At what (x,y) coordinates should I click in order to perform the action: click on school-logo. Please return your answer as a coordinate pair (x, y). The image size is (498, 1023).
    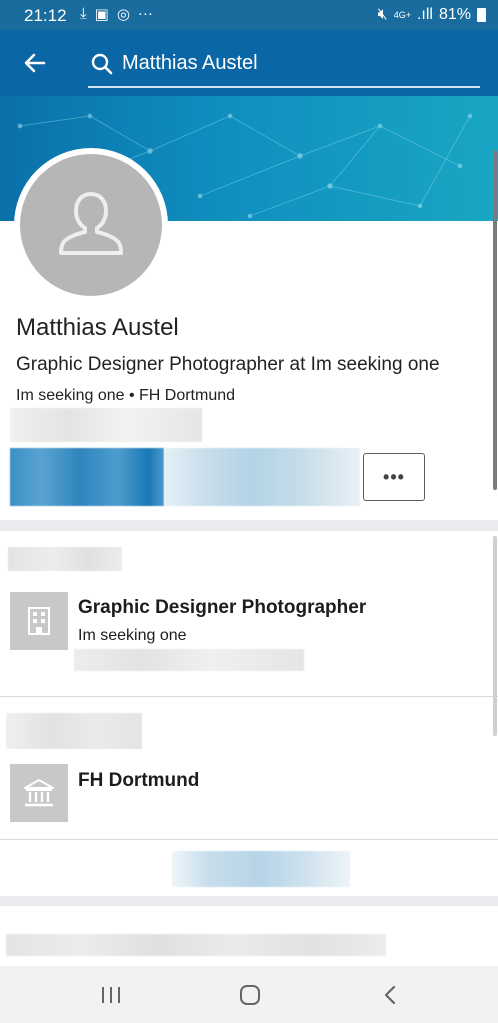
    Looking at the image, I should click on (39, 793).